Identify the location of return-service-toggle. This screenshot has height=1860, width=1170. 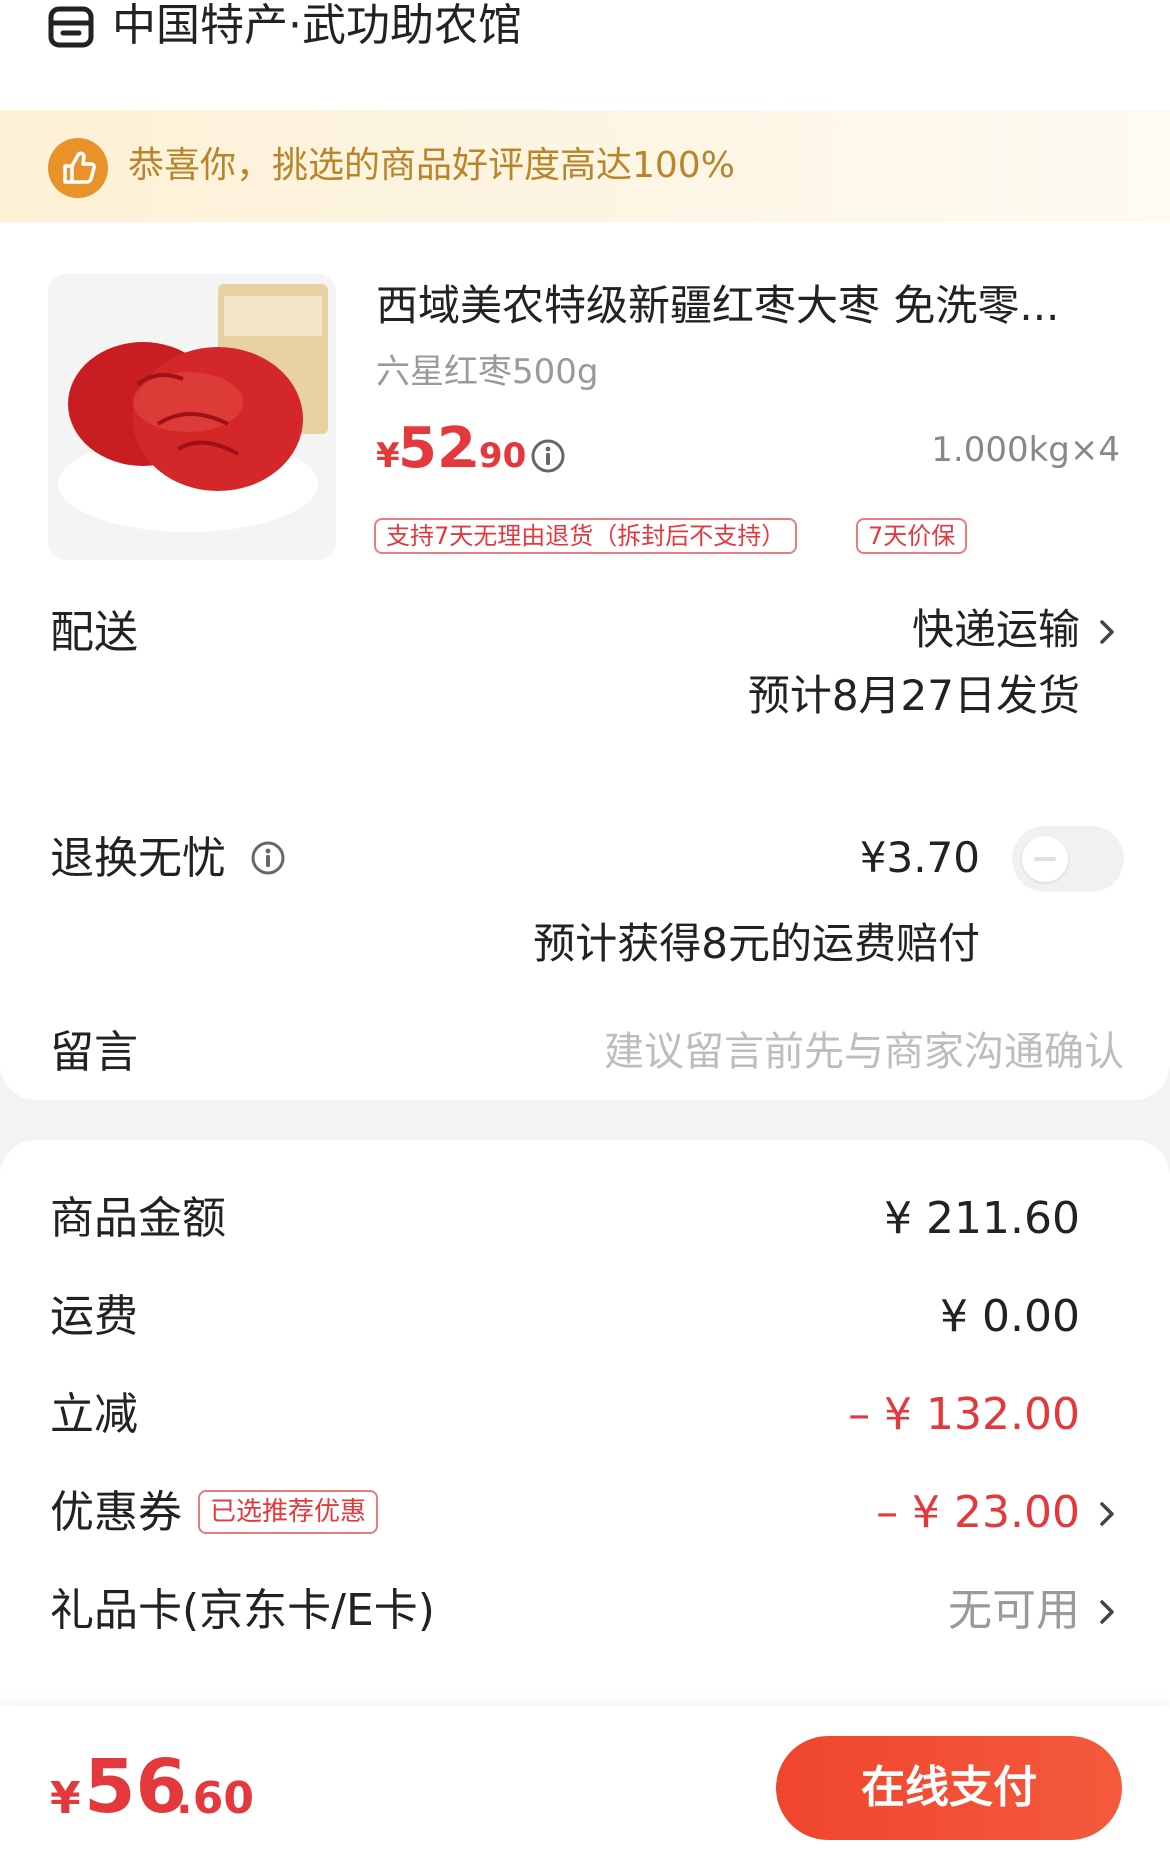
(1068, 859).